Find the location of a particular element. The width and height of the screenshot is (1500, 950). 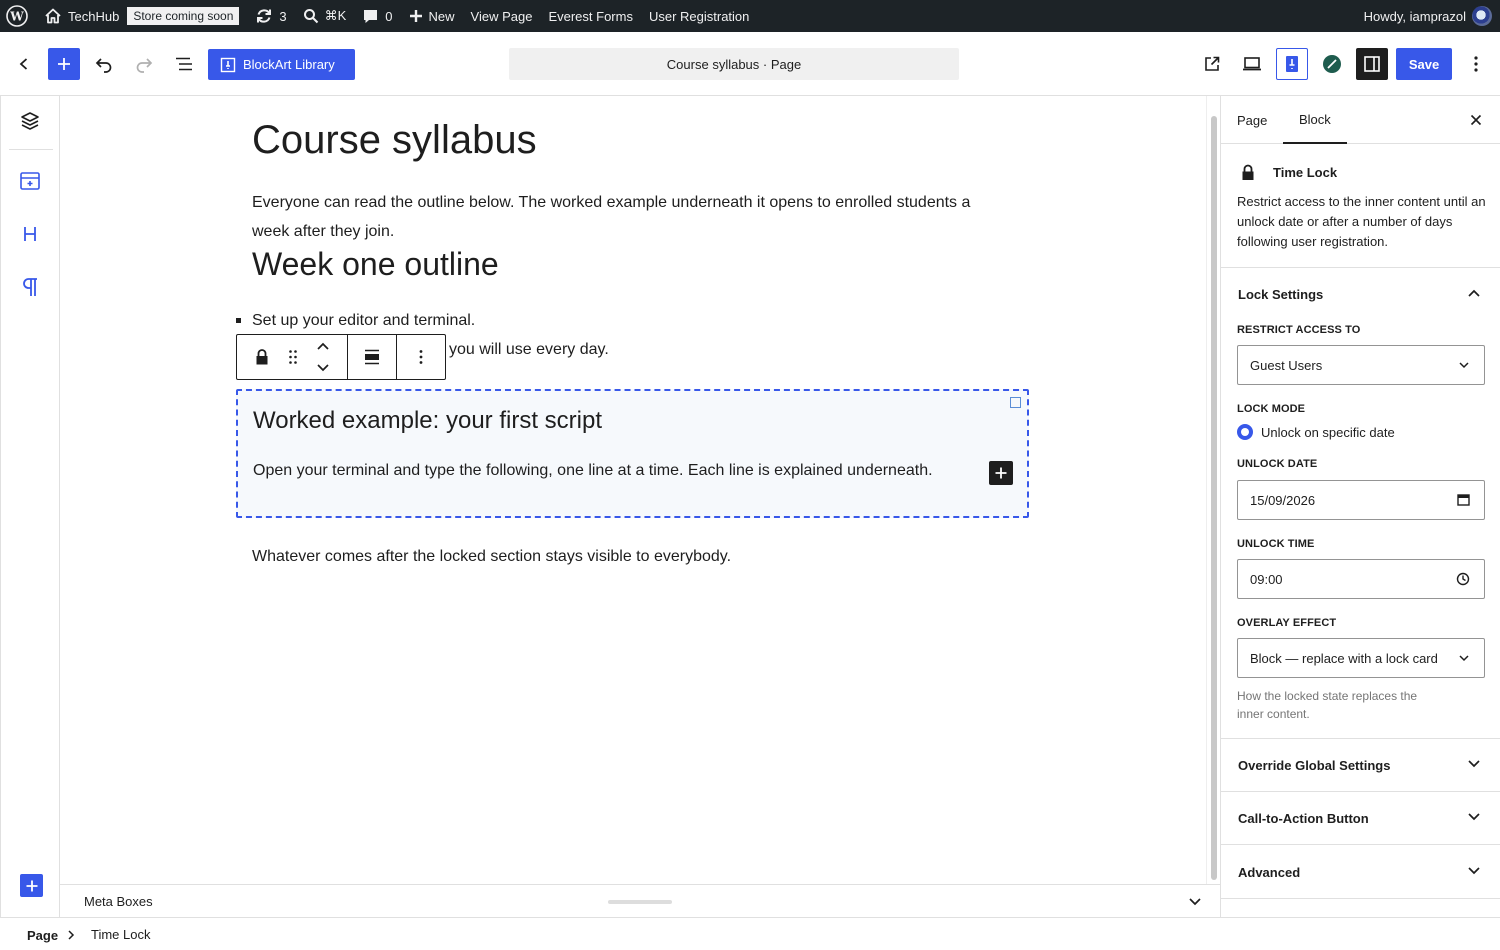

chevron-left-icon is located at coordinates (23, 64).